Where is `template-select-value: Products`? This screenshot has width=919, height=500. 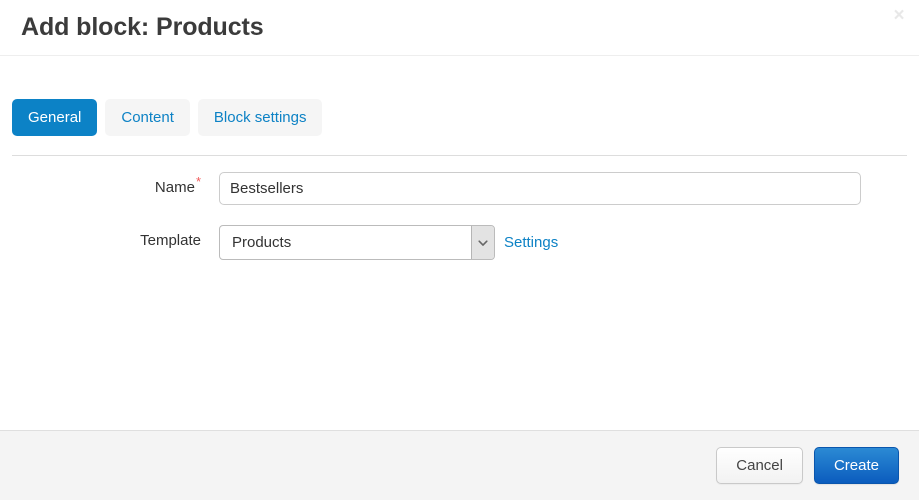
template-select-value: Products is located at coordinates (262, 242).